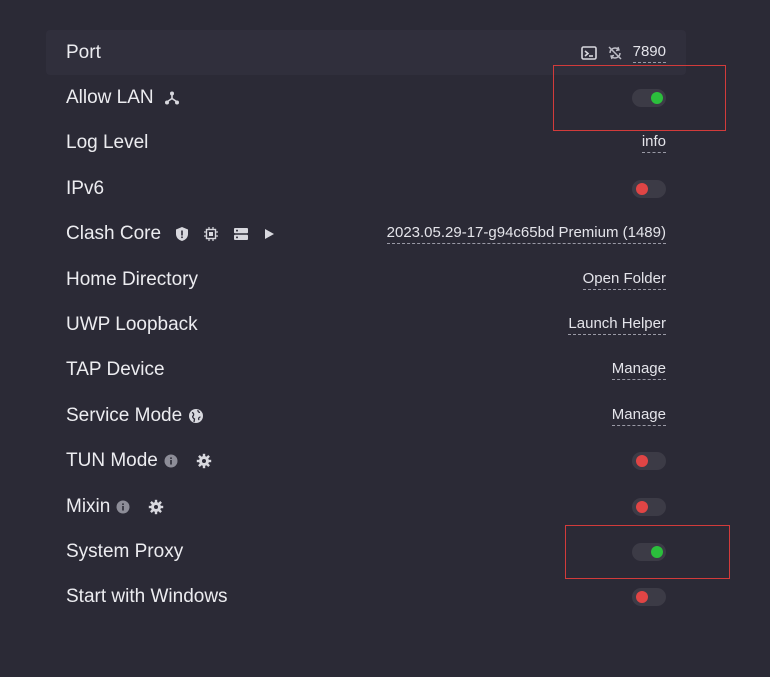  Describe the element at coordinates (366, 597) in the screenshot. I see `setting-row-start-with-windows: Start with Windows` at that location.